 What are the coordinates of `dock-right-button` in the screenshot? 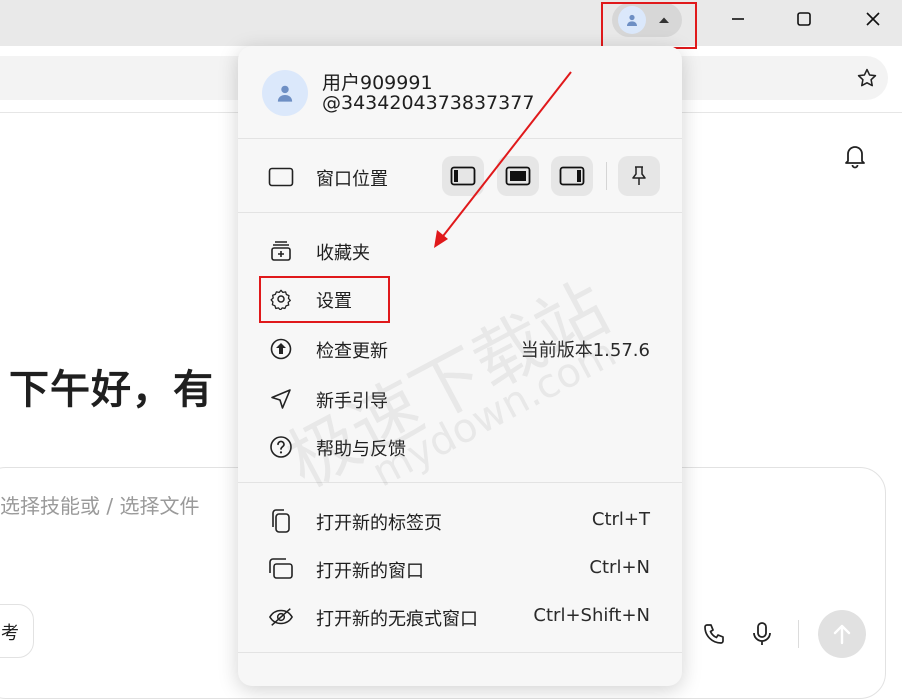 It's located at (572, 176).